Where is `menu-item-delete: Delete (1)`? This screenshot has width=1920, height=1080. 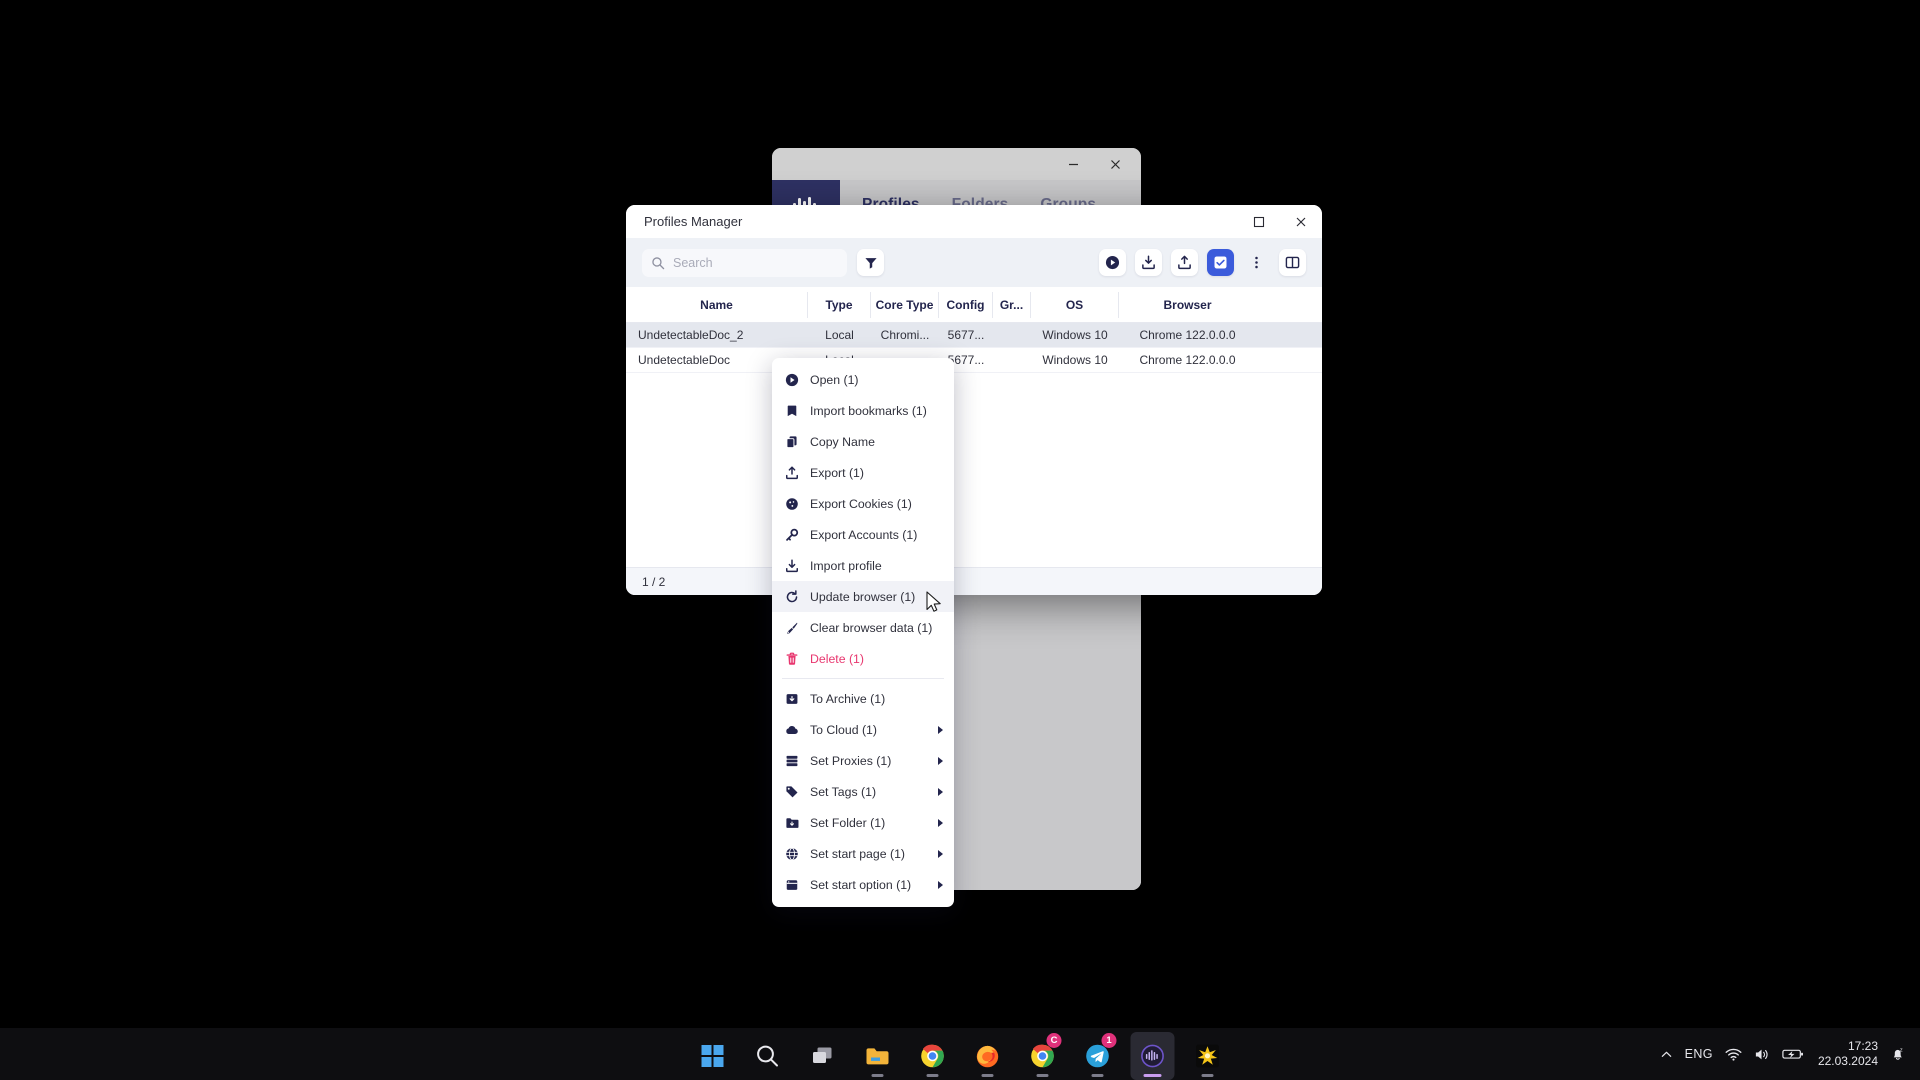 menu-item-delete: Delete (1) is located at coordinates (863, 658).